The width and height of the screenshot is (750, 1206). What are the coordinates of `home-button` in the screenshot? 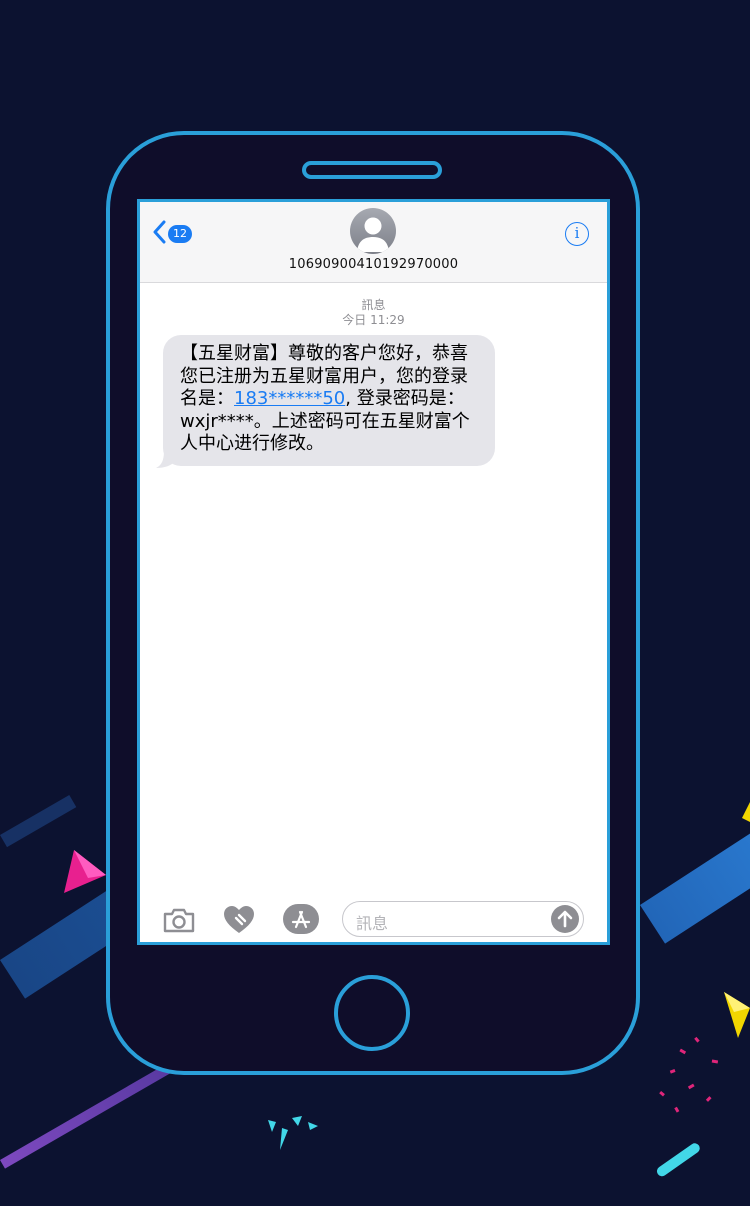 It's located at (372, 1013).